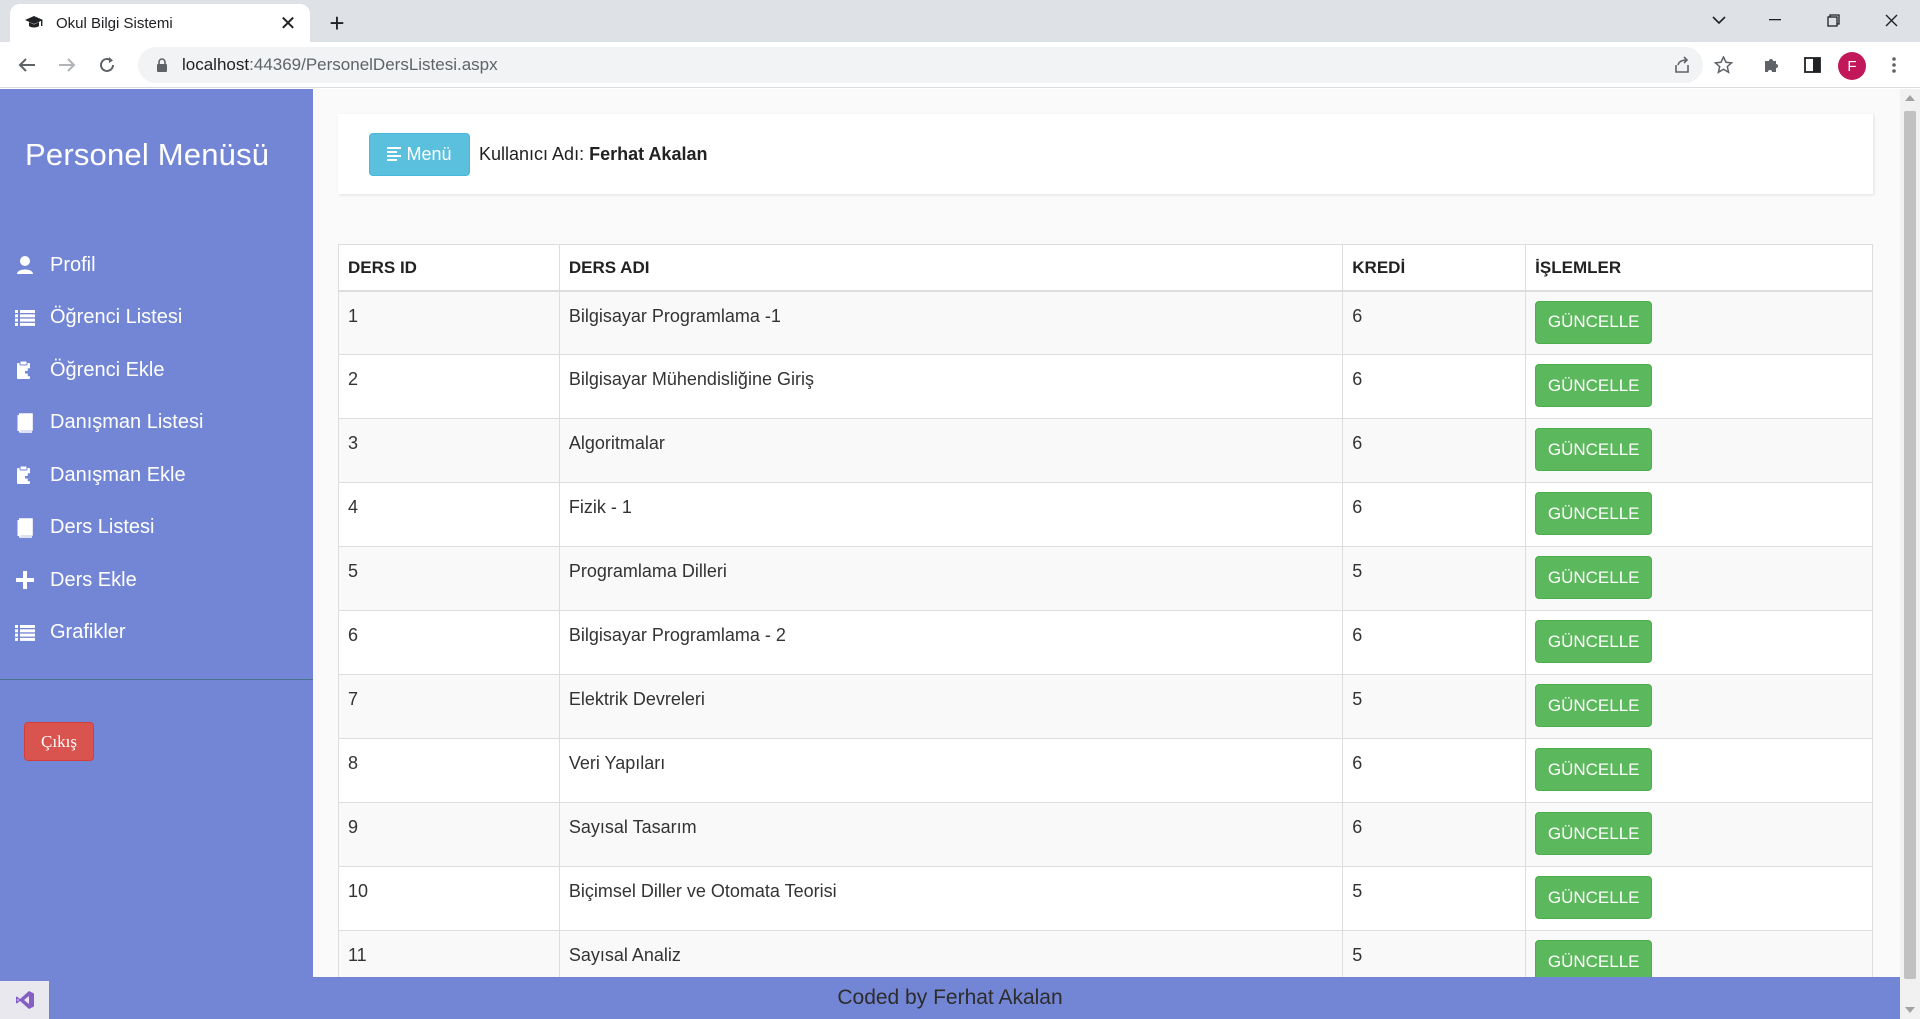 The height and width of the screenshot is (1019, 1920). I want to click on tab-search-icon, so click(1719, 20).